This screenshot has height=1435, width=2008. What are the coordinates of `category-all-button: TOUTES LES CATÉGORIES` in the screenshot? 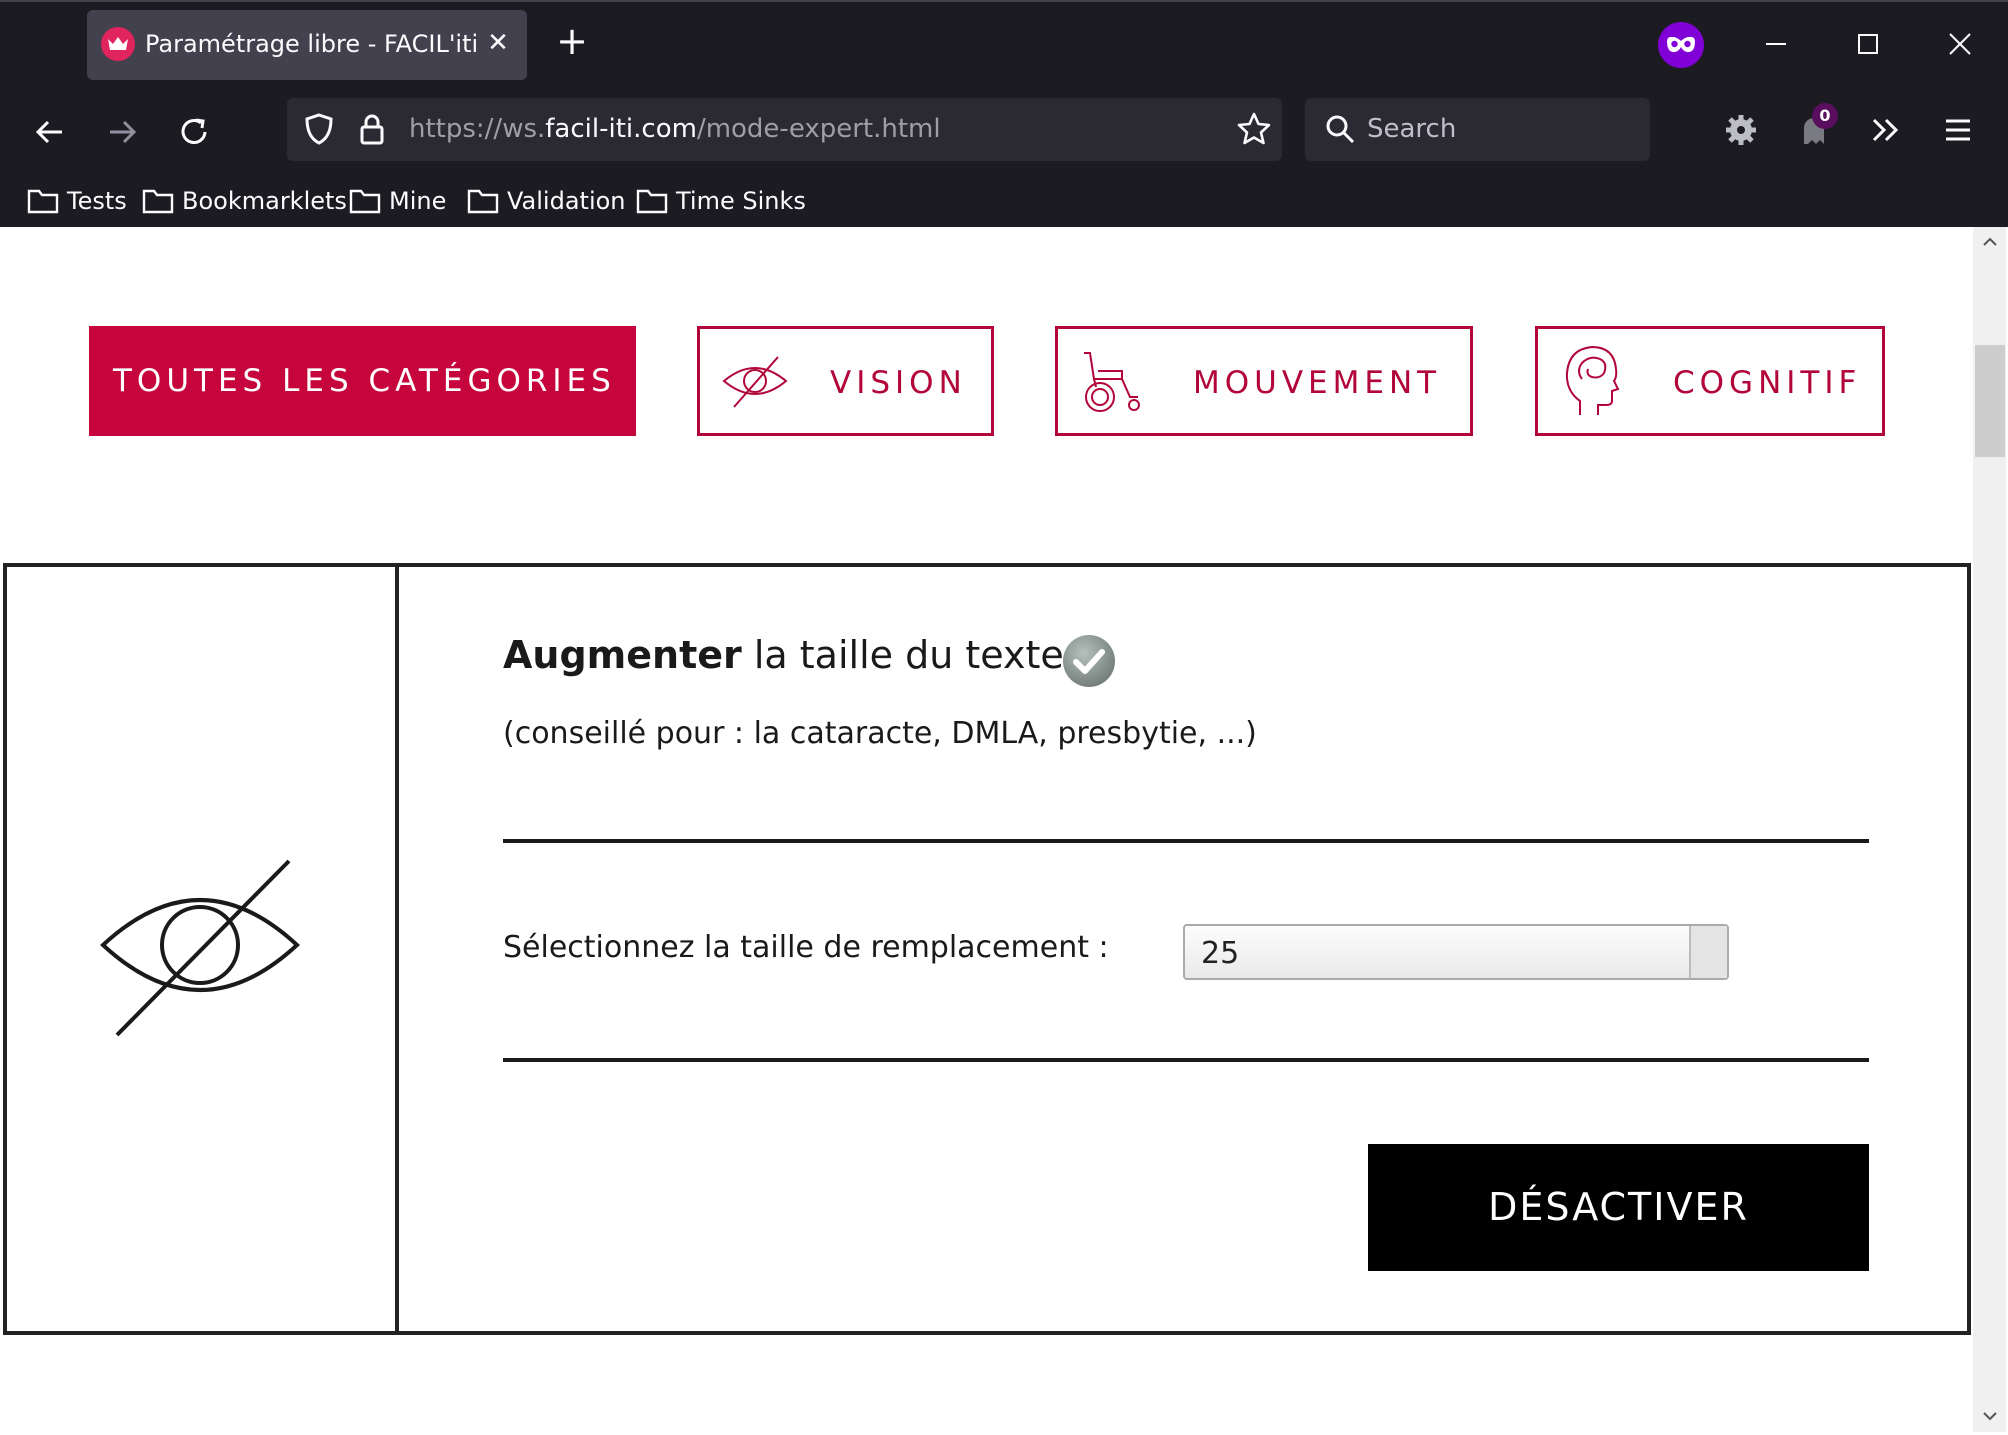 It's located at (362, 381).